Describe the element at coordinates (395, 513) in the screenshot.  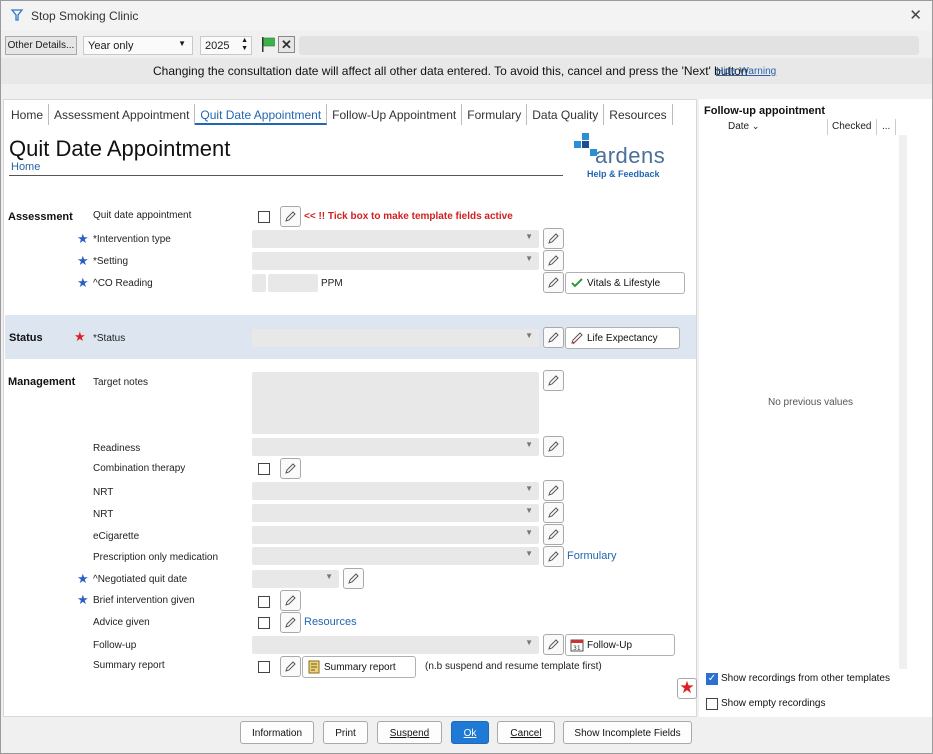
I see `nrt-select-2: ▼` at that location.